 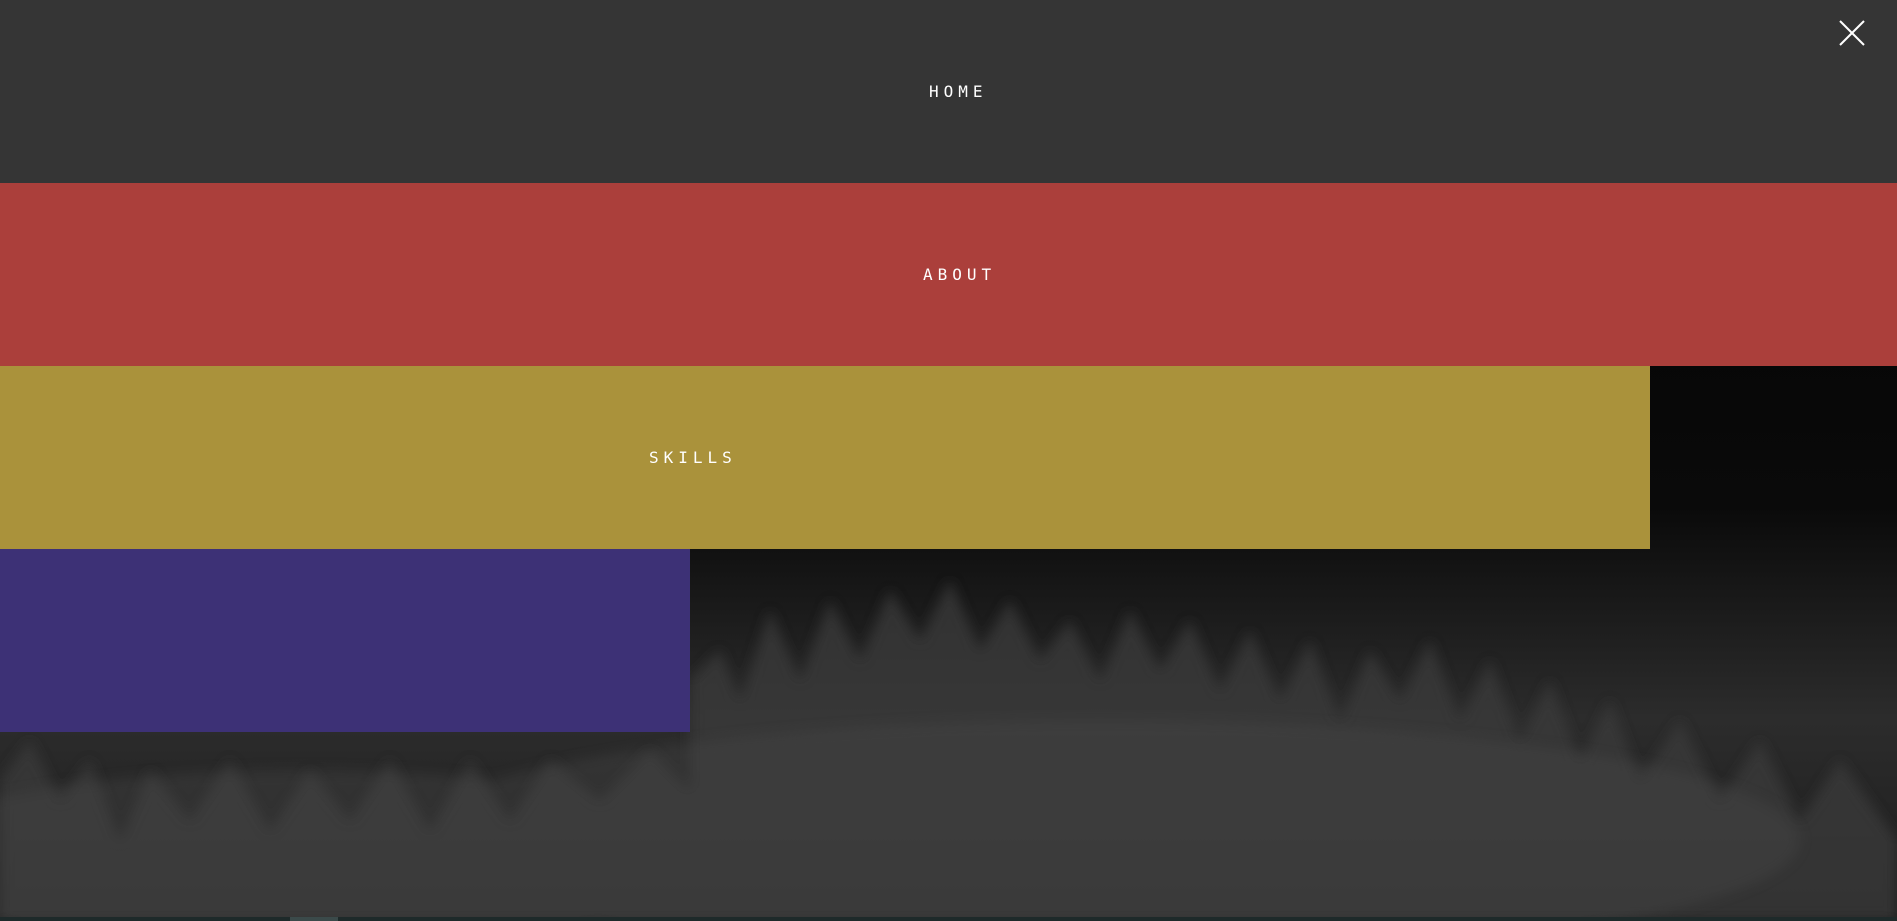 I want to click on close-icon, so click(x=1852, y=33).